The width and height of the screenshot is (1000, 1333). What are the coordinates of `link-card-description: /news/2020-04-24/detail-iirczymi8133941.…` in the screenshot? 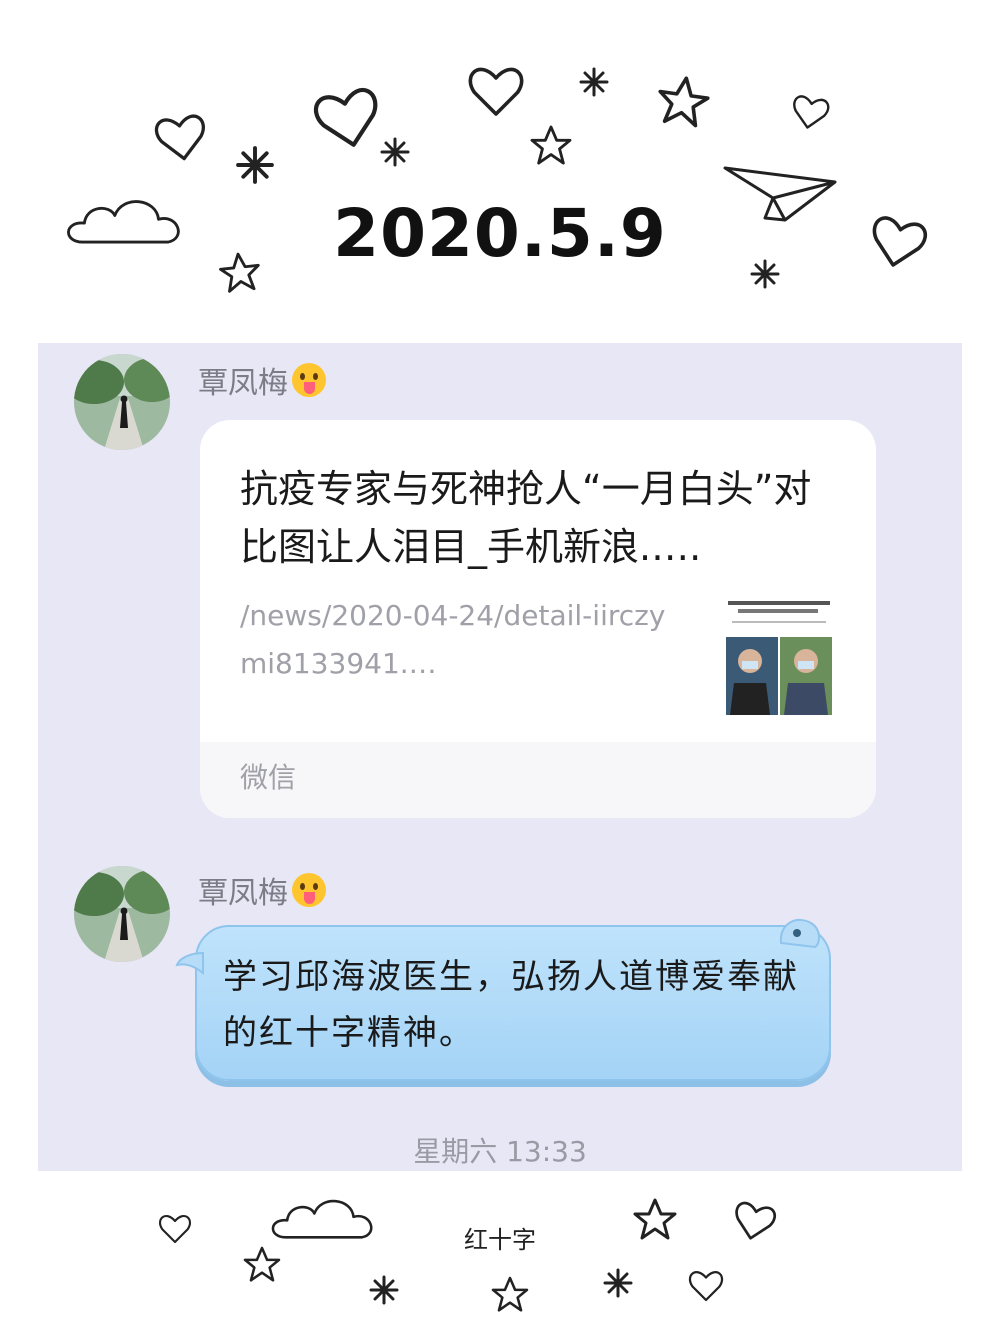 It's located at (453, 639).